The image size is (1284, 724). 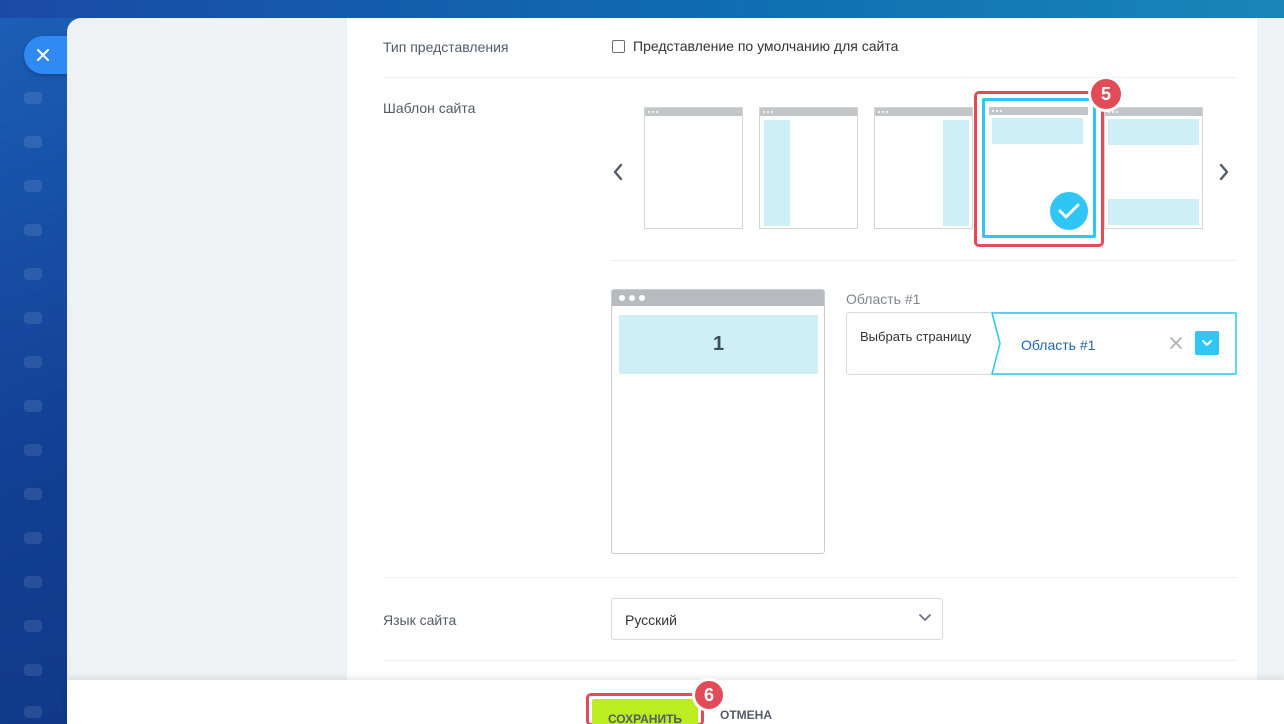 What do you see at coordinates (1058, 345) in the screenshot?
I see `area-selected-value: Область #1` at bounding box center [1058, 345].